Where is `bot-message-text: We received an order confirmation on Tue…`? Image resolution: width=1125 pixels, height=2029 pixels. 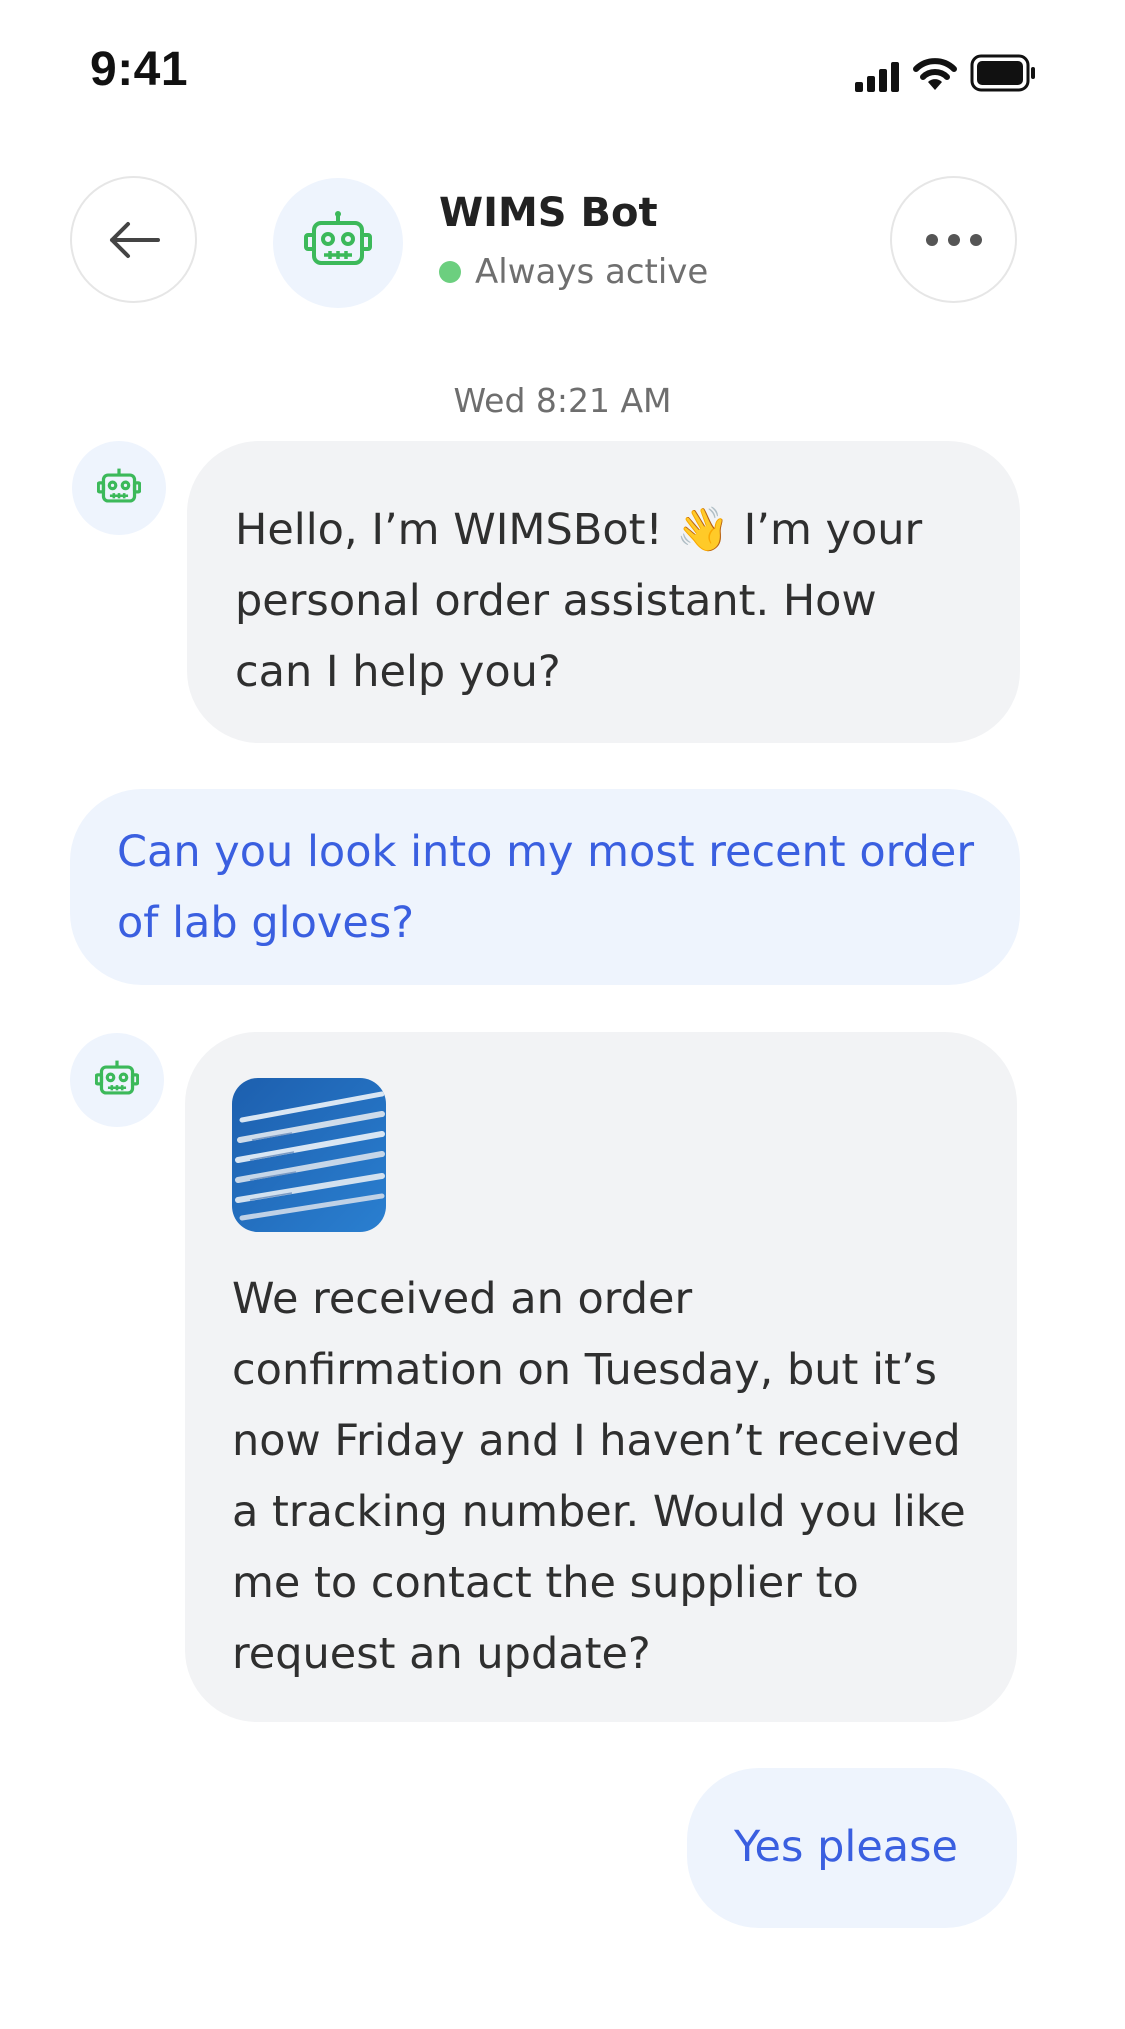
bot-message-text: We received an order confirmation on Tue… is located at coordinates (599, 1476).